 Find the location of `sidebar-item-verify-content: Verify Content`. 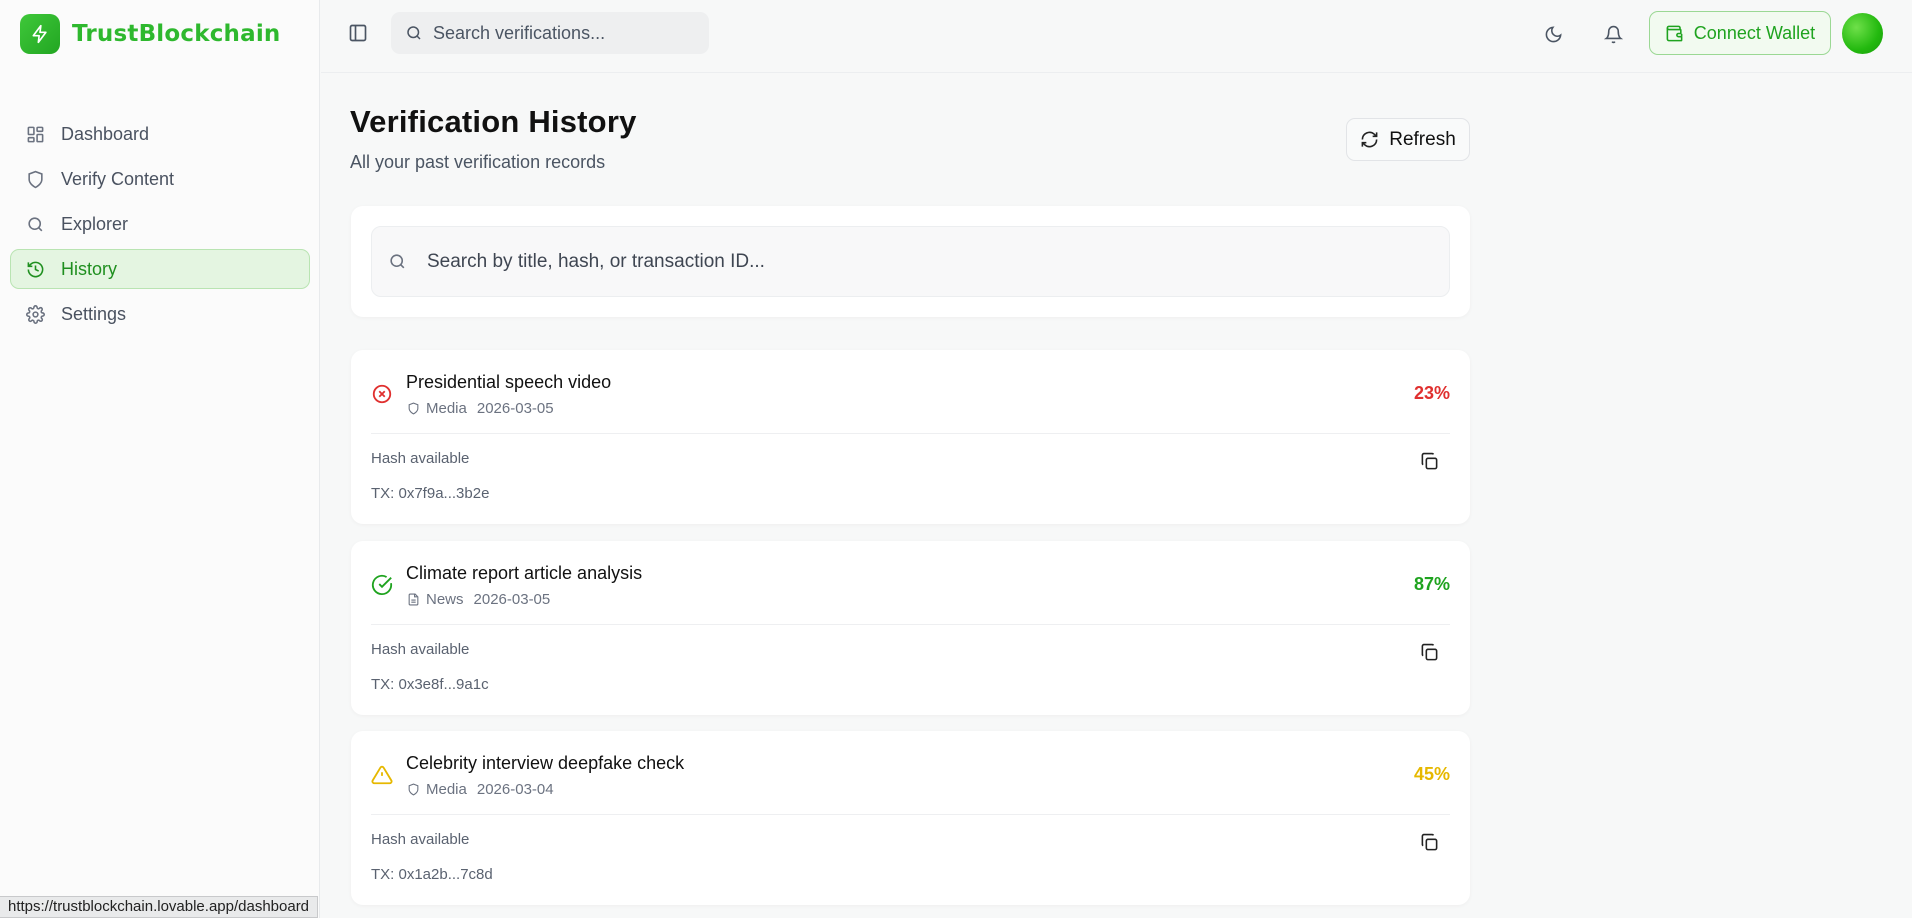

sidebar-item-verify-content: Verify Content is located at coordinates (160, 179).